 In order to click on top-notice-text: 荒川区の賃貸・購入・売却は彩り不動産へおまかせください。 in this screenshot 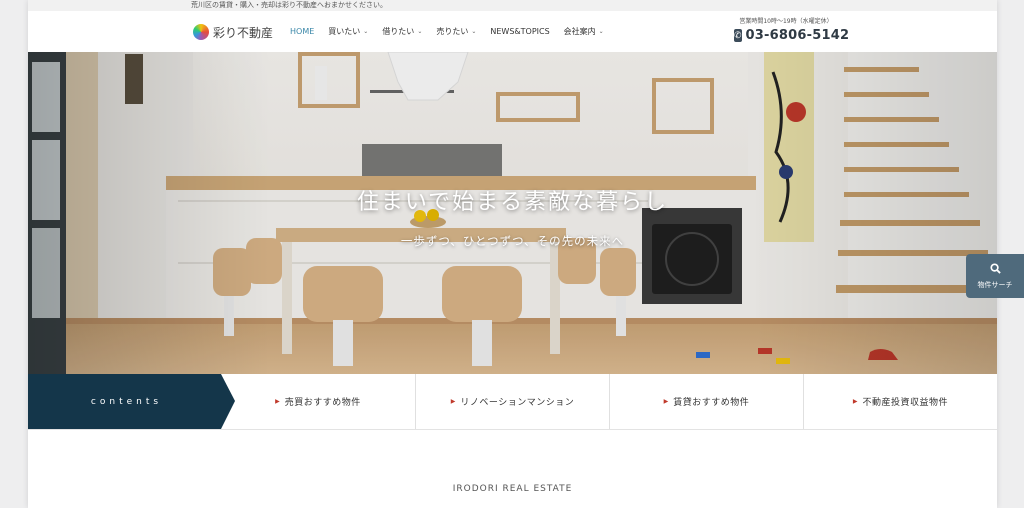, I will do `click(289, 5)`.